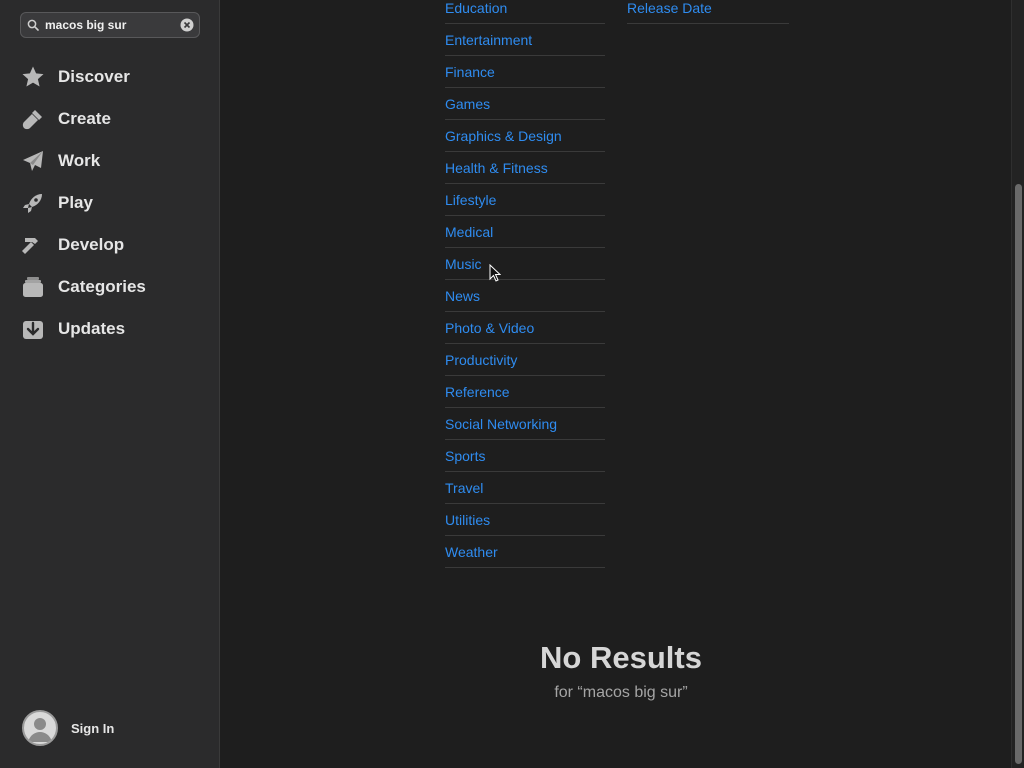 This screenshot has height=768, width=1024. Describe the element at coordinates (525, 392) in the screenshot. I see `category-link-reference: Reference` at that location.